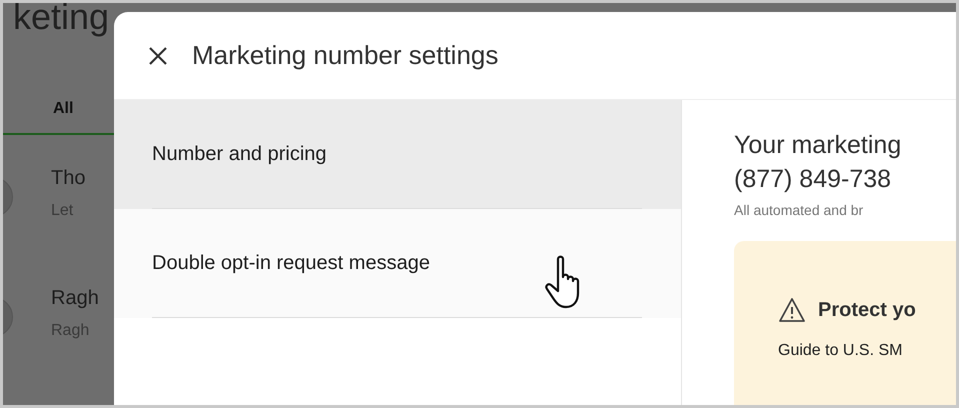 This screenshot has width=959, height=408. I want to click on warning-icon, so click(792, 310).